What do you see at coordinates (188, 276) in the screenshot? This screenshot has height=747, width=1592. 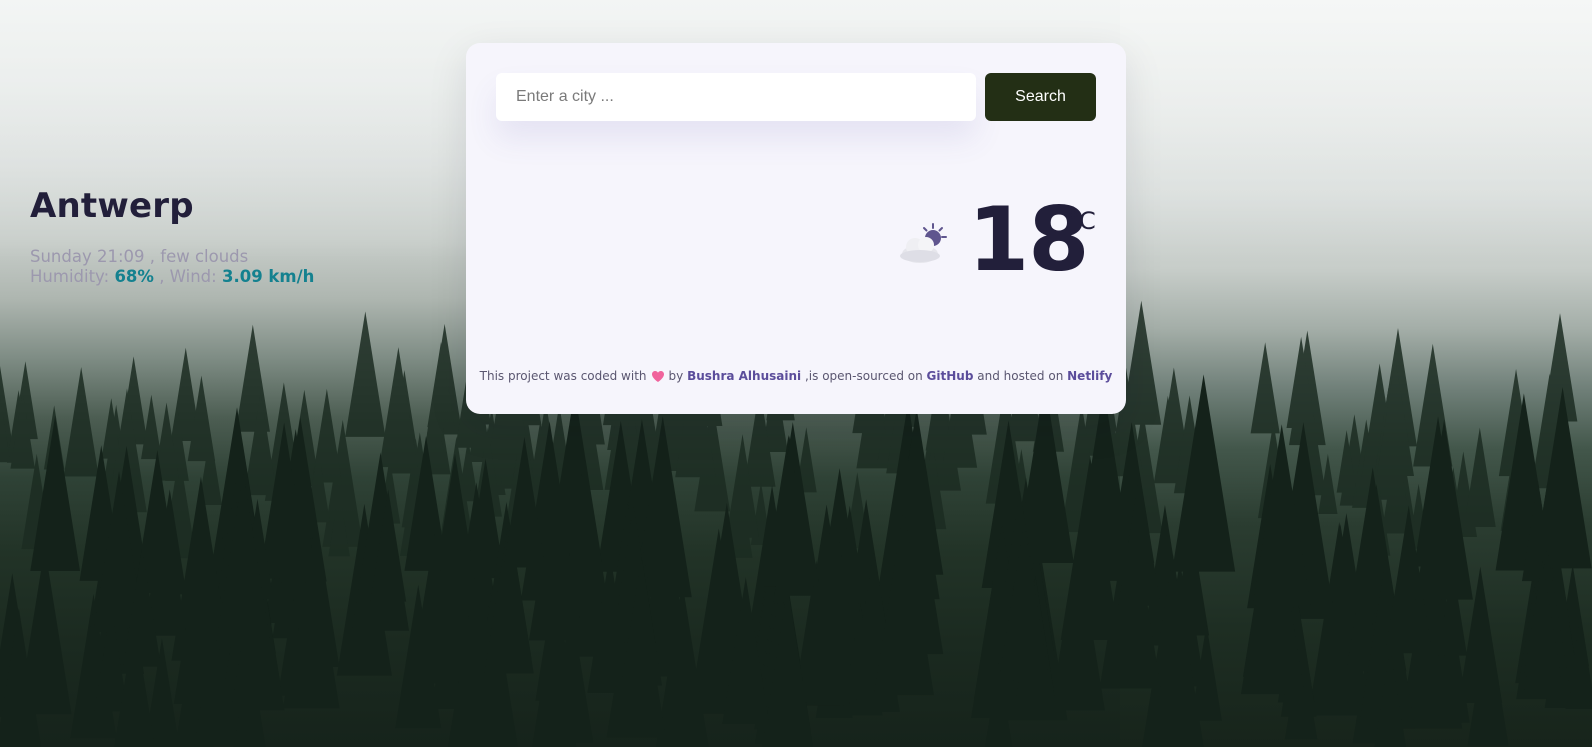 I see `wind-label: , Wind:` at bounding box center [188, 276].